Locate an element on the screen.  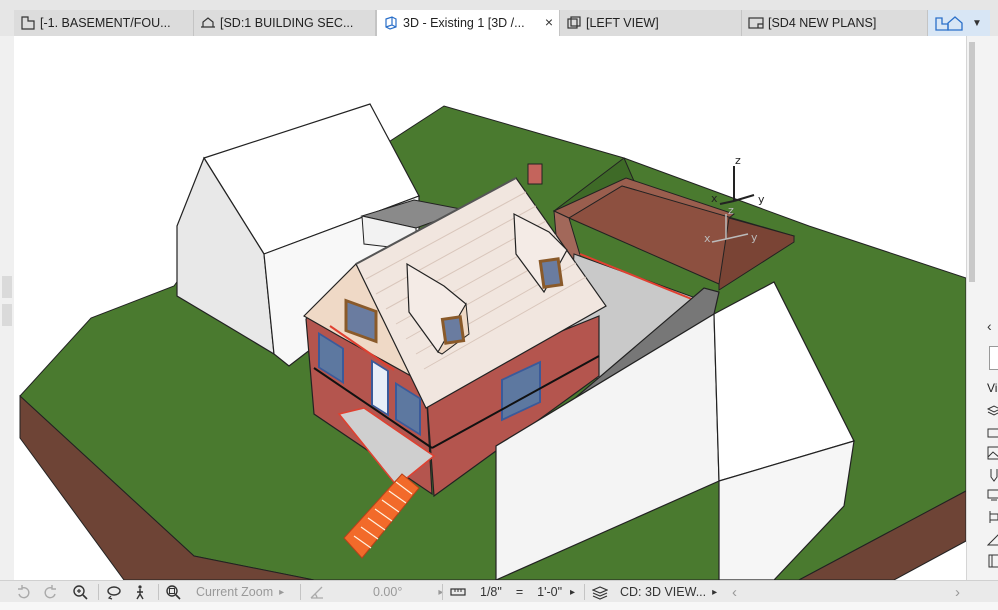
redo-zoom-button is located at coordinates (50, 592).